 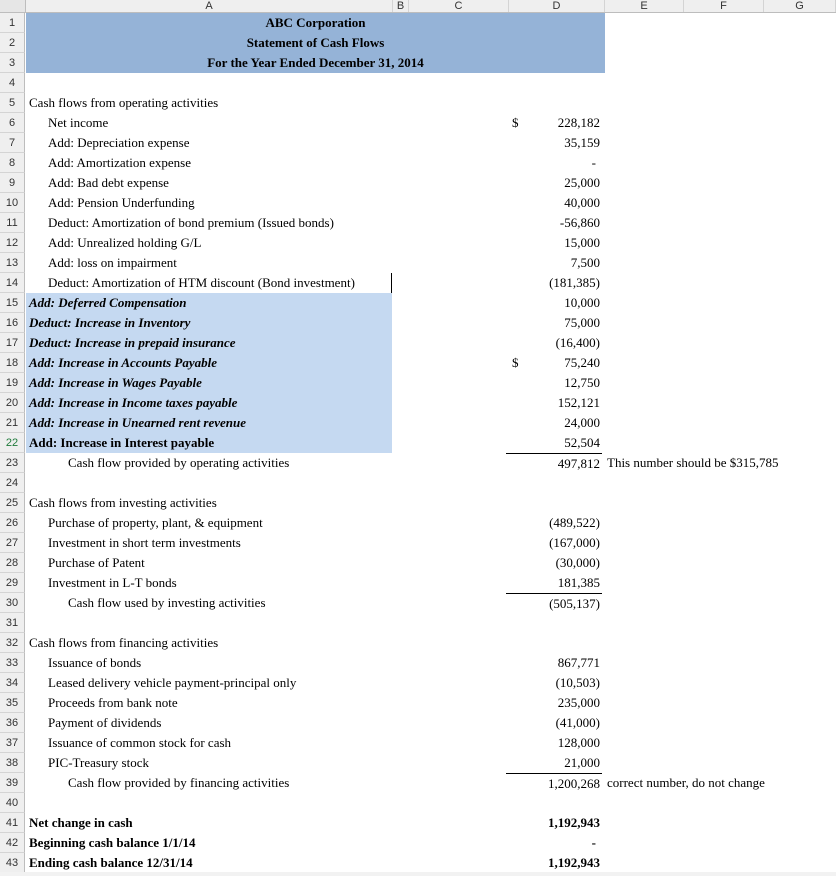 What do you see at coordinates (209, 323) in the screenshot?
I see `line-item-label: Deduct: Increase in Inventory` at bounding box center [209, 323].